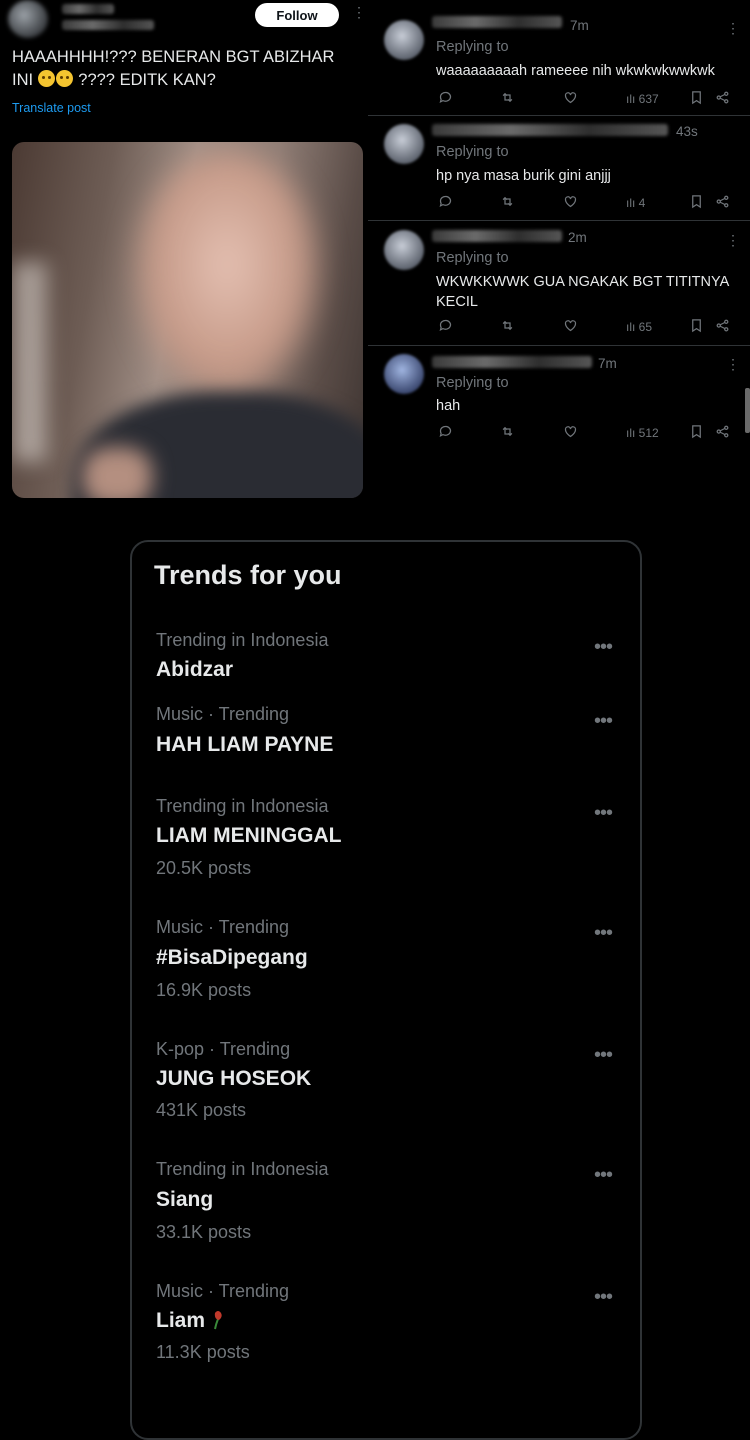 Image resolution: width=750 pixels, height=1440 pixels. Describe the element at coordinates (747, 410) in the screenshot. I see `scrollbar-thumb` at that location.